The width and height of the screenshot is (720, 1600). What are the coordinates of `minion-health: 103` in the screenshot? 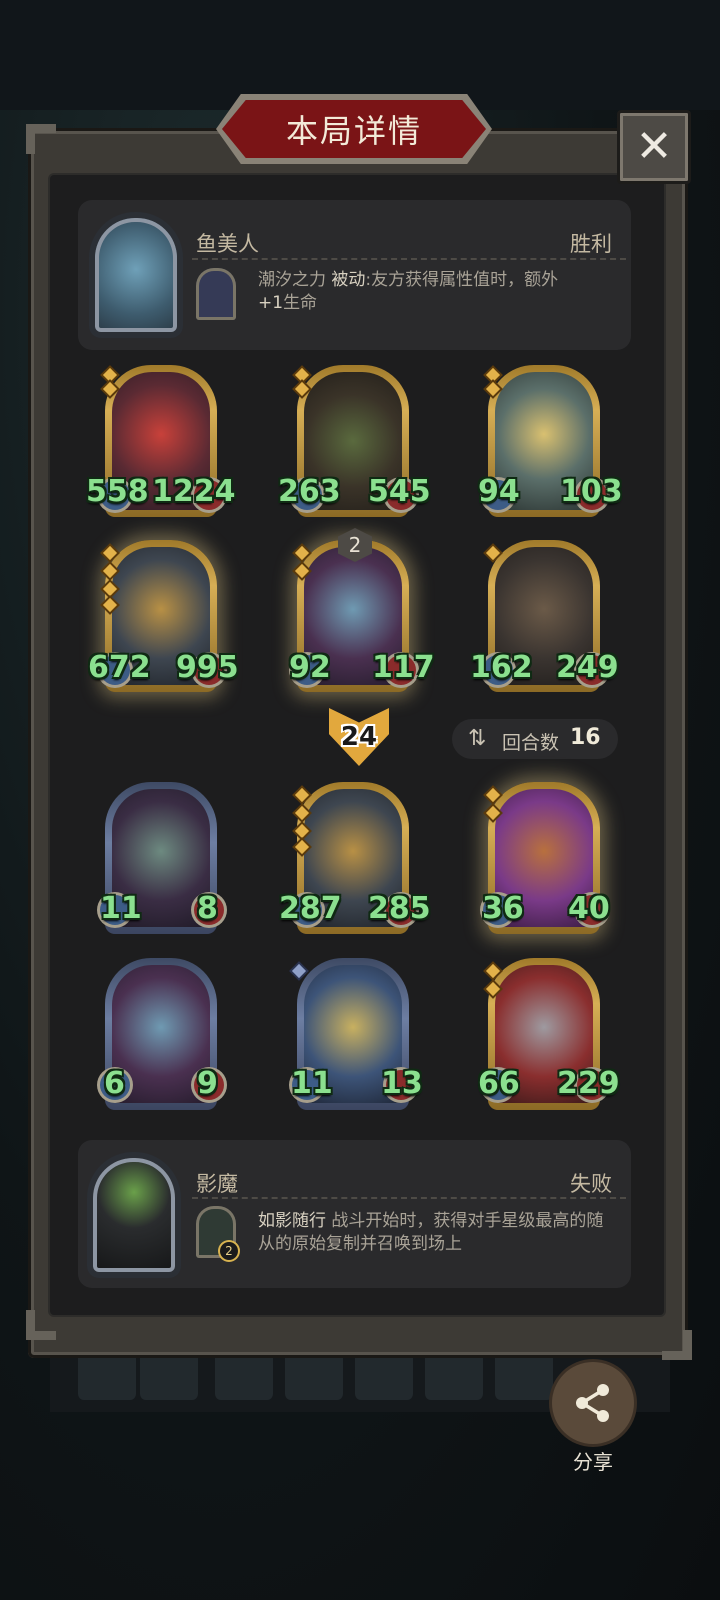 It's located at (591, 491).